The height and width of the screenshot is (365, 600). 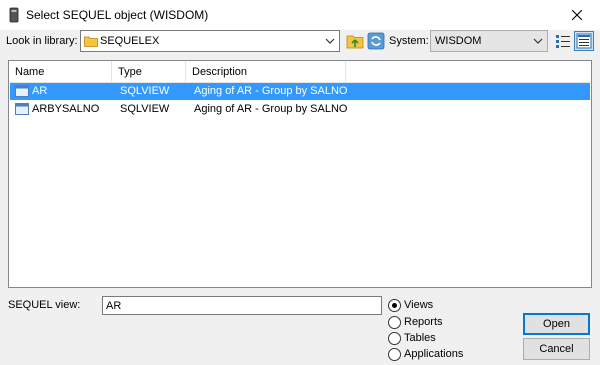 I want to click on list-view-button, so click(x=563, y=41).